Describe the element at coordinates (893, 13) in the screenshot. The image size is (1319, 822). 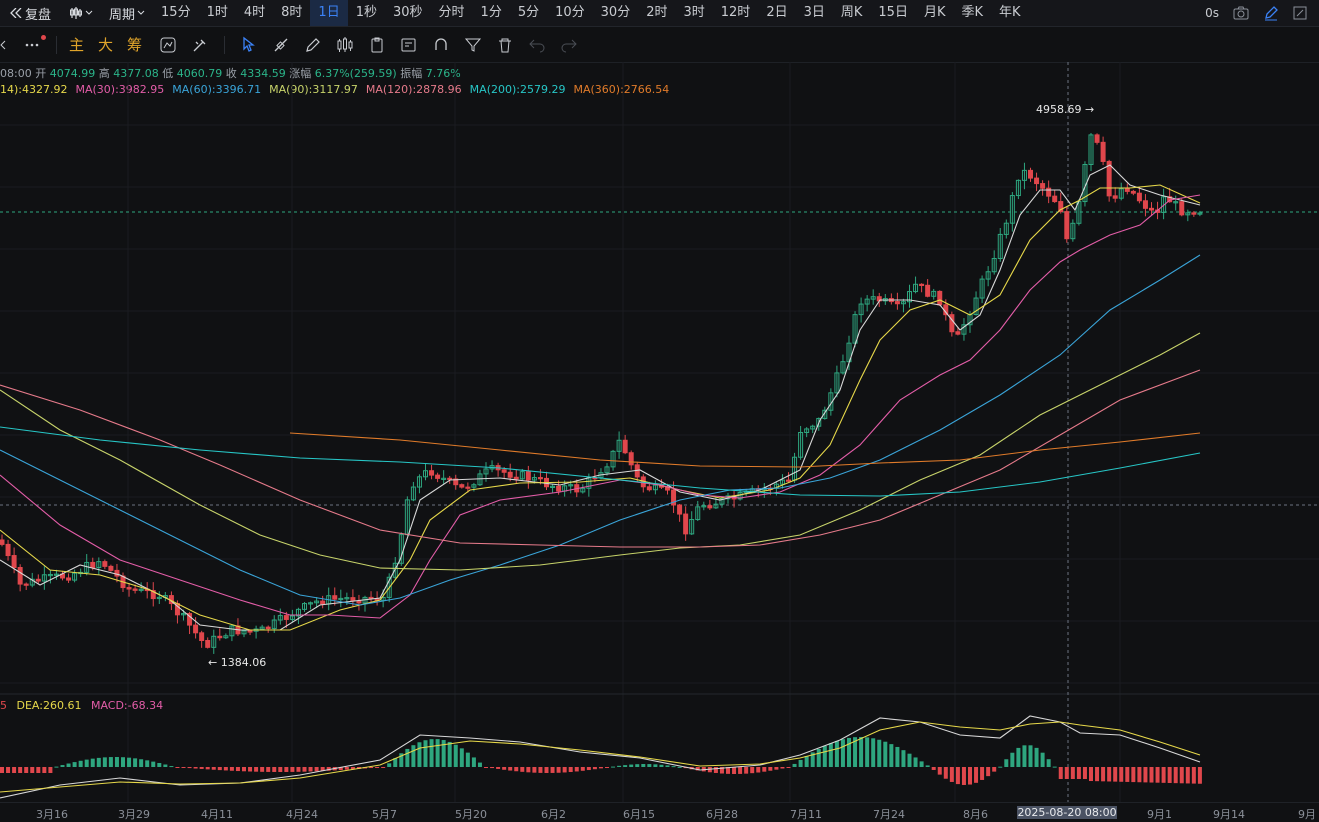
I see `interval-tab: 15日` at that location.